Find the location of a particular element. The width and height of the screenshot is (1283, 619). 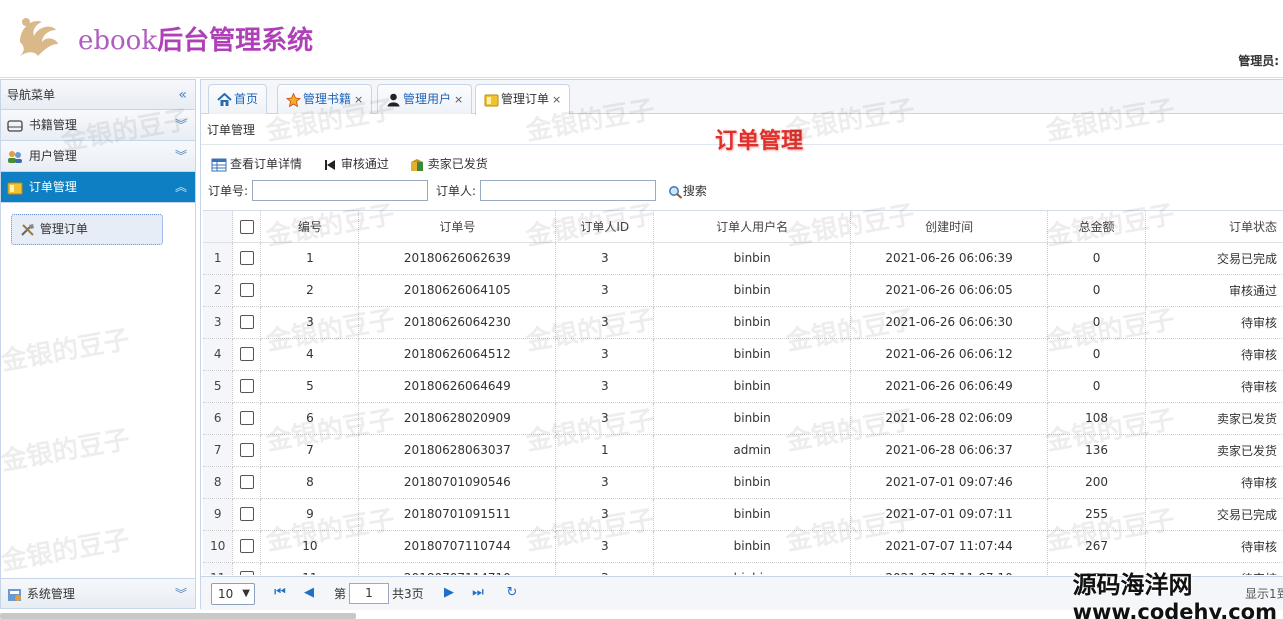

pagination-bar: 10 ▼ ⏮ ◀ 第 1 共3页 ▶ ⏭ ↻ 显示1到 is located at coordinates (742, 593).